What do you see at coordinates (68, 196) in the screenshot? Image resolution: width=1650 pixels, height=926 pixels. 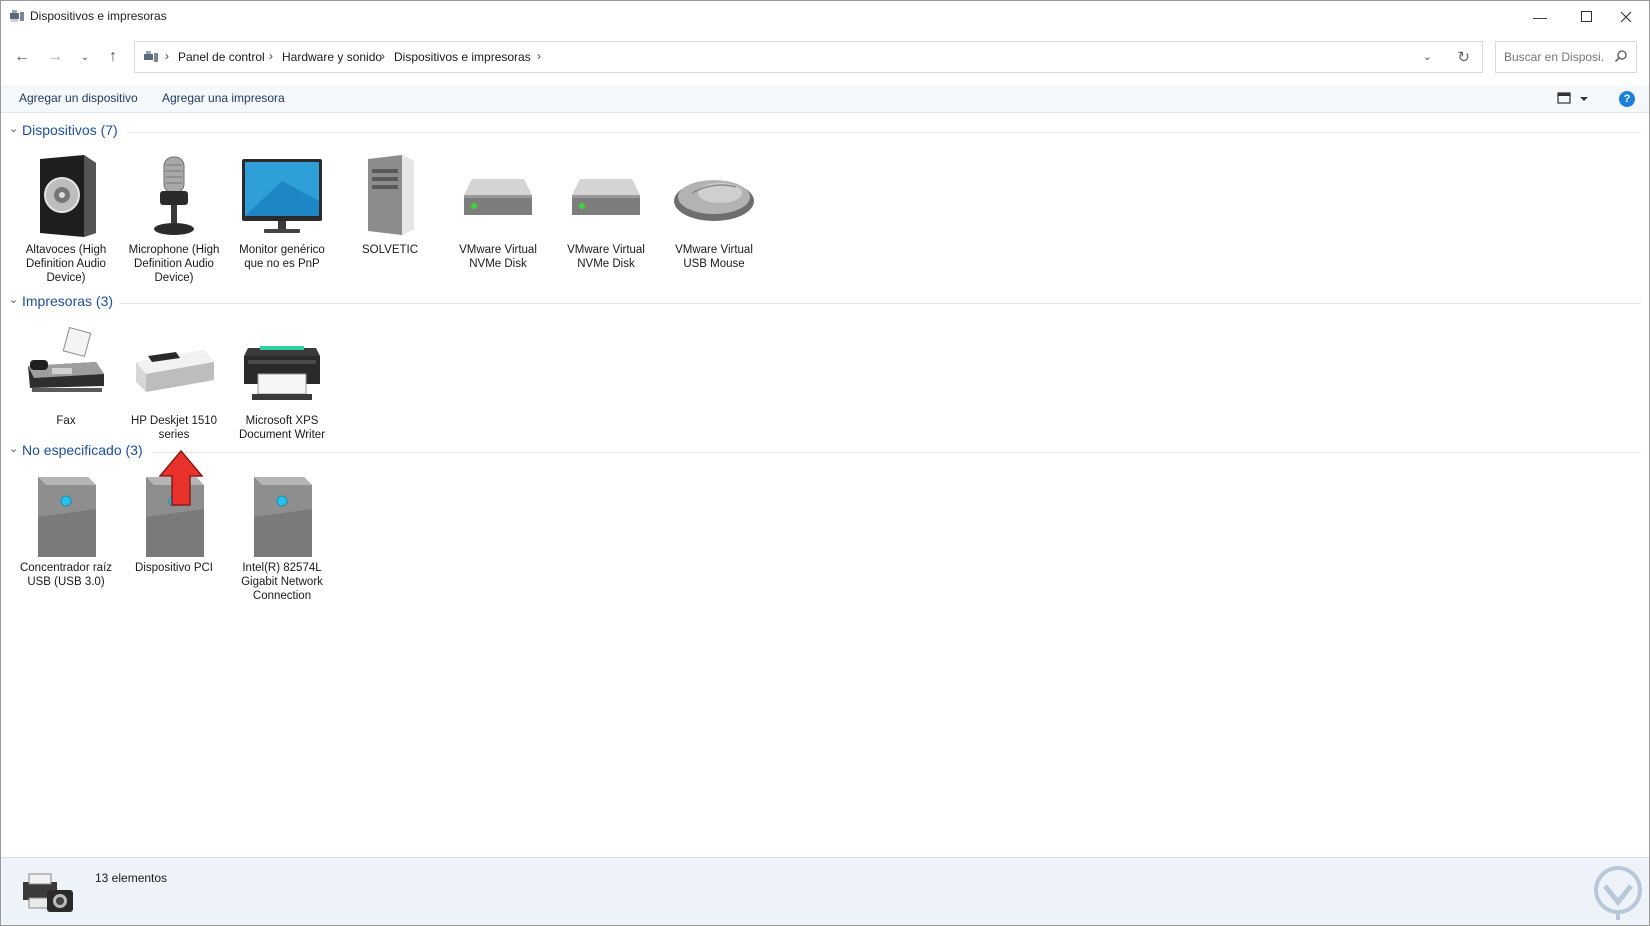 I see `speaker-icon` at bounding box center [68, 196].